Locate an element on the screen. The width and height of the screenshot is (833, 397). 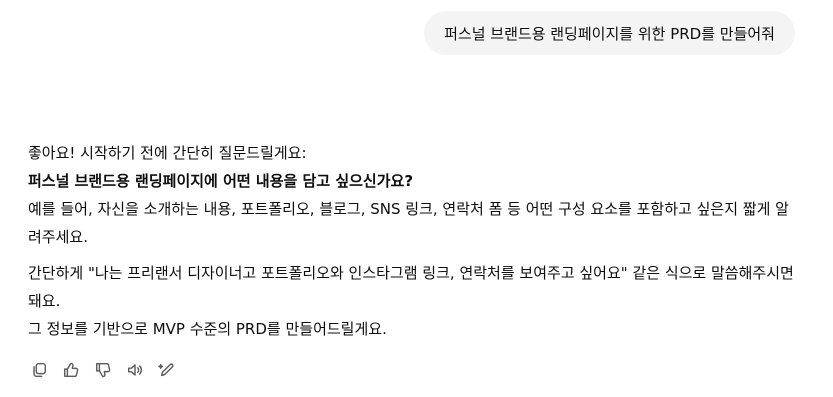
thumbs-down-icon is located at coordinates (103, 370).